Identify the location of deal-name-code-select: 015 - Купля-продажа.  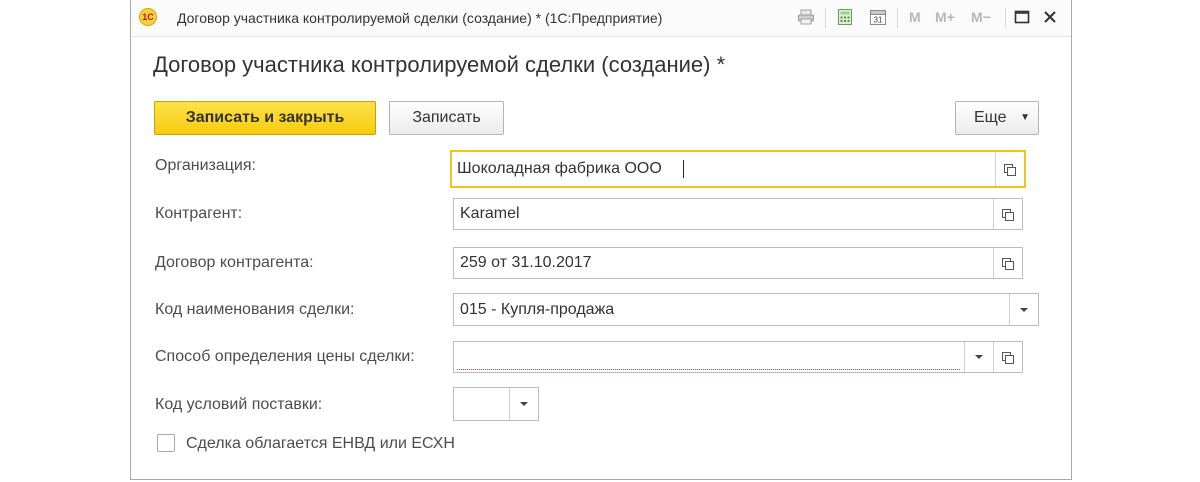
(746, 309).